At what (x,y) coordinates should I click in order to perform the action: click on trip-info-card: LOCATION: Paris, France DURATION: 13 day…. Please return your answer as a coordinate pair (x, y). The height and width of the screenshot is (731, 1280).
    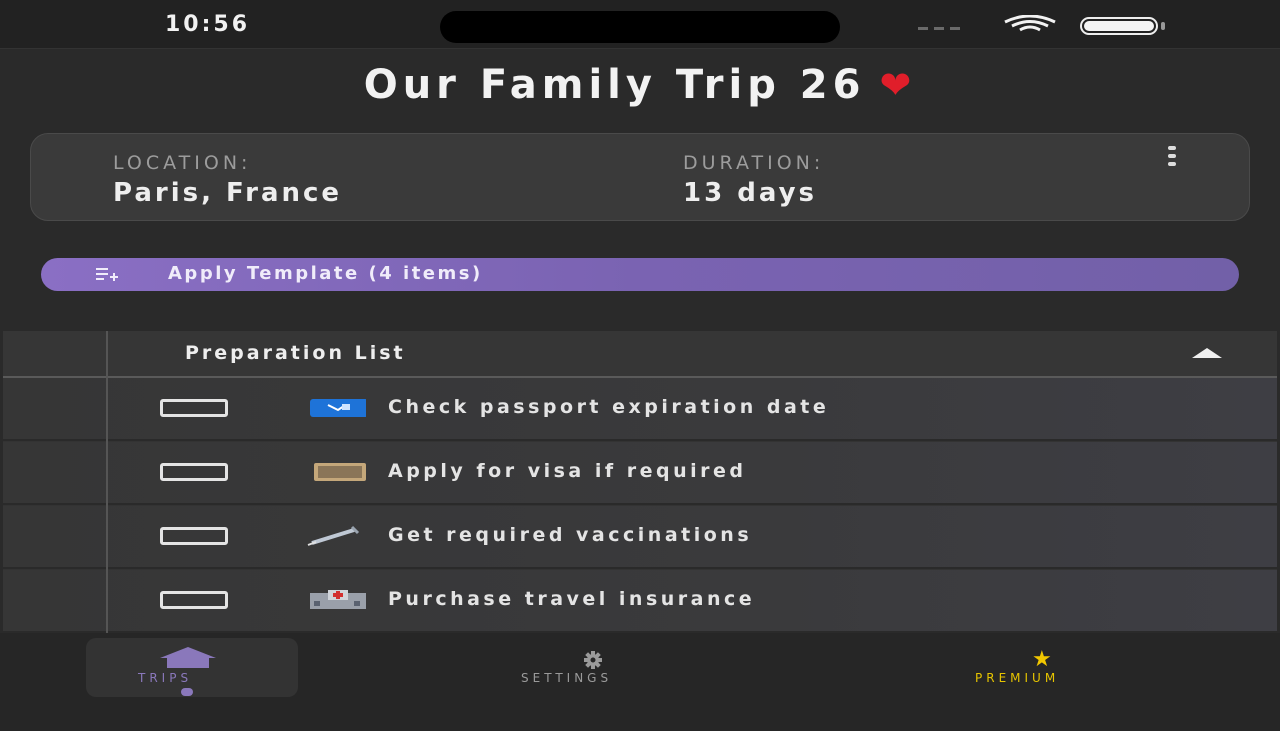
    Looking at the image, I should click on (640, 177).